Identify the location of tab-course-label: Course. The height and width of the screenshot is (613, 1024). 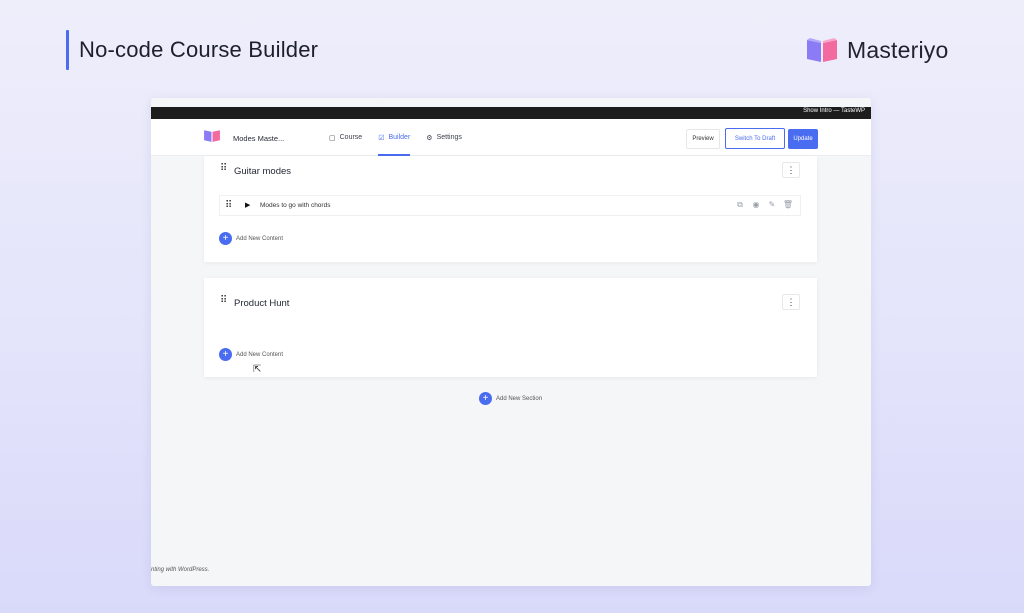
(351, 137).